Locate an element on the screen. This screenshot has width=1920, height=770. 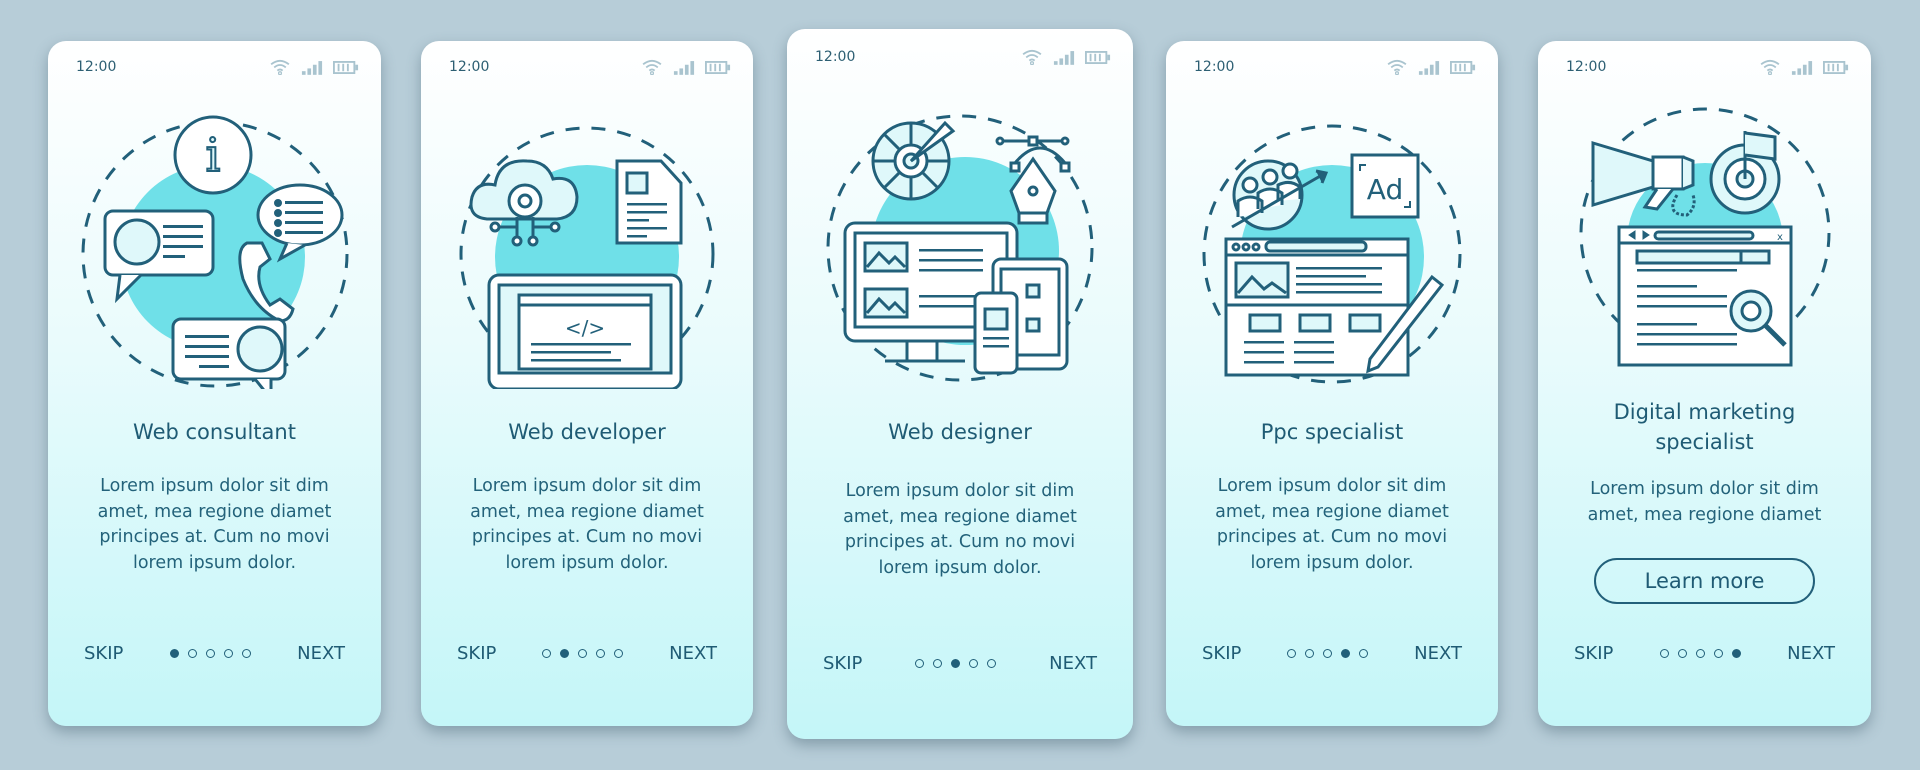
title-line: specialist is located at coordinates (1704, 442).